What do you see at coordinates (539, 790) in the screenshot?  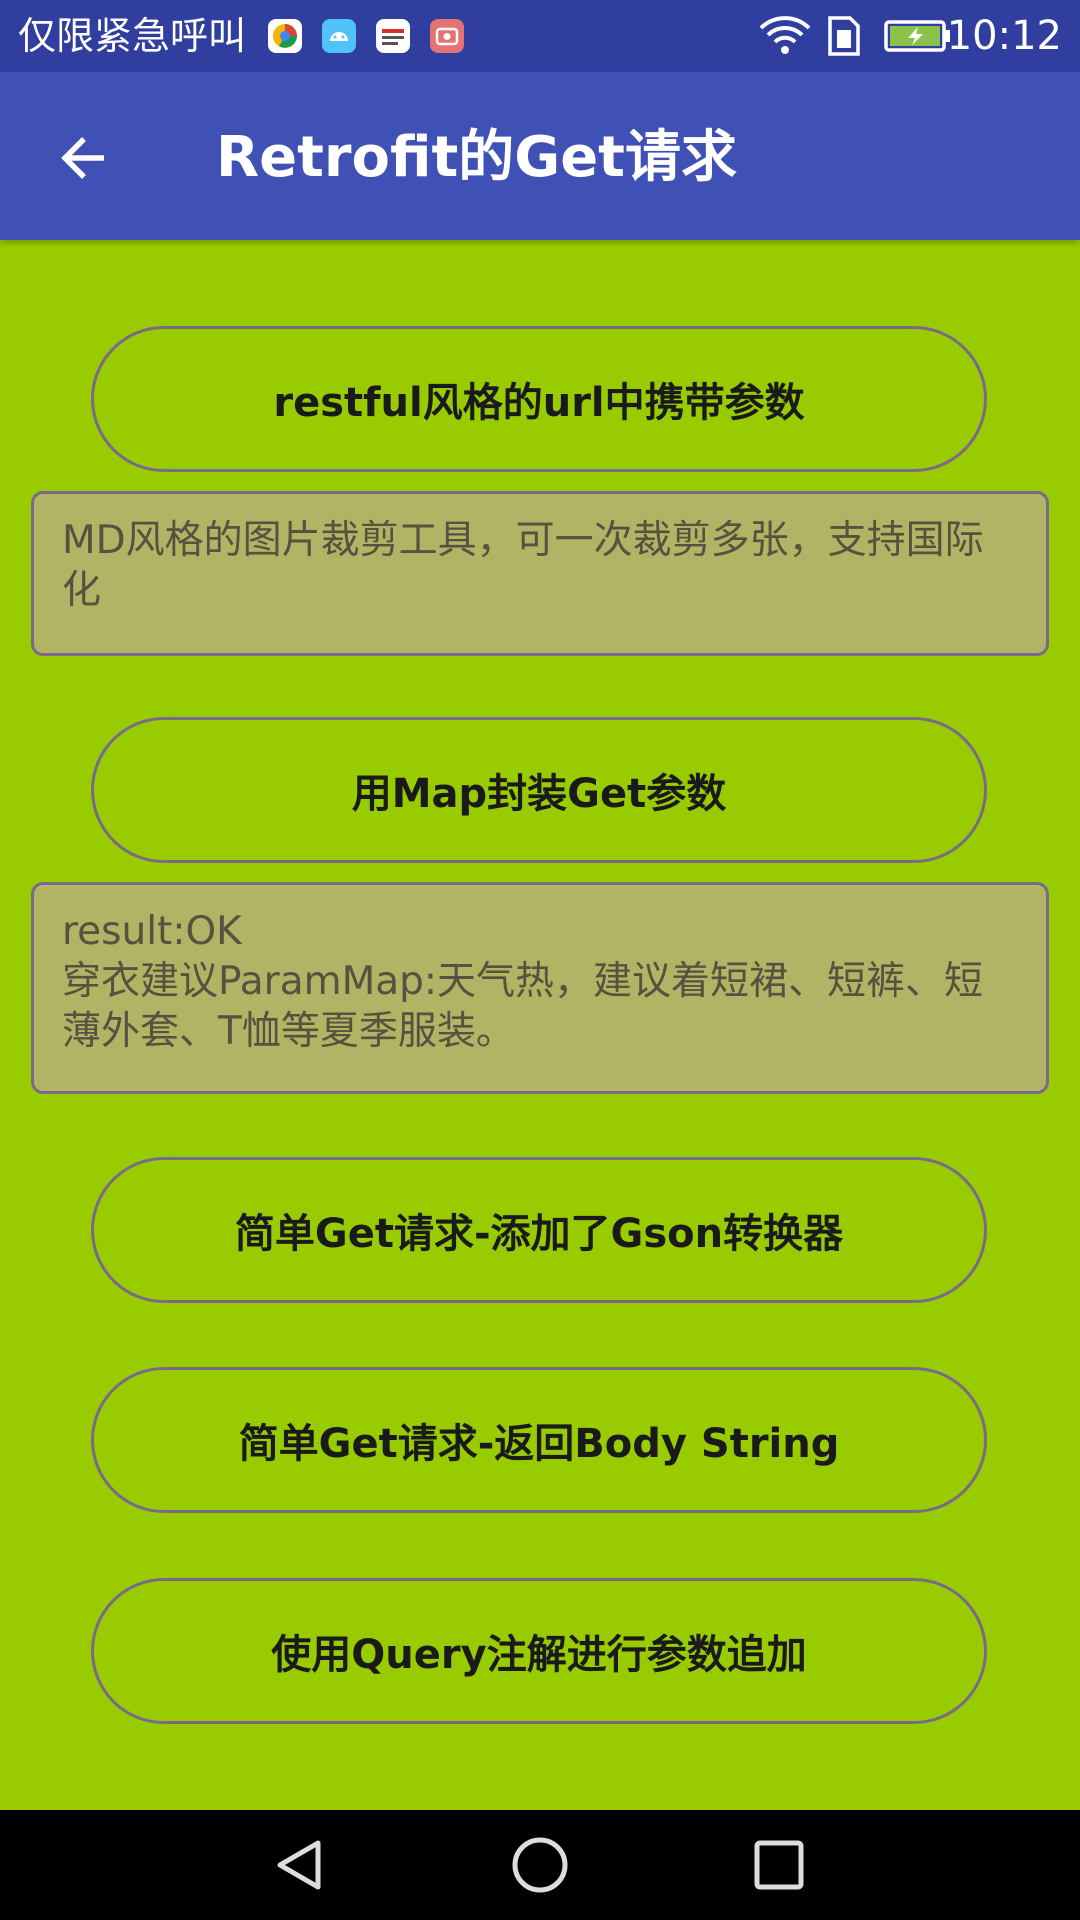 I see `map-get-params-button: 用Map封装Get参数` at bounding box center [539, 790].